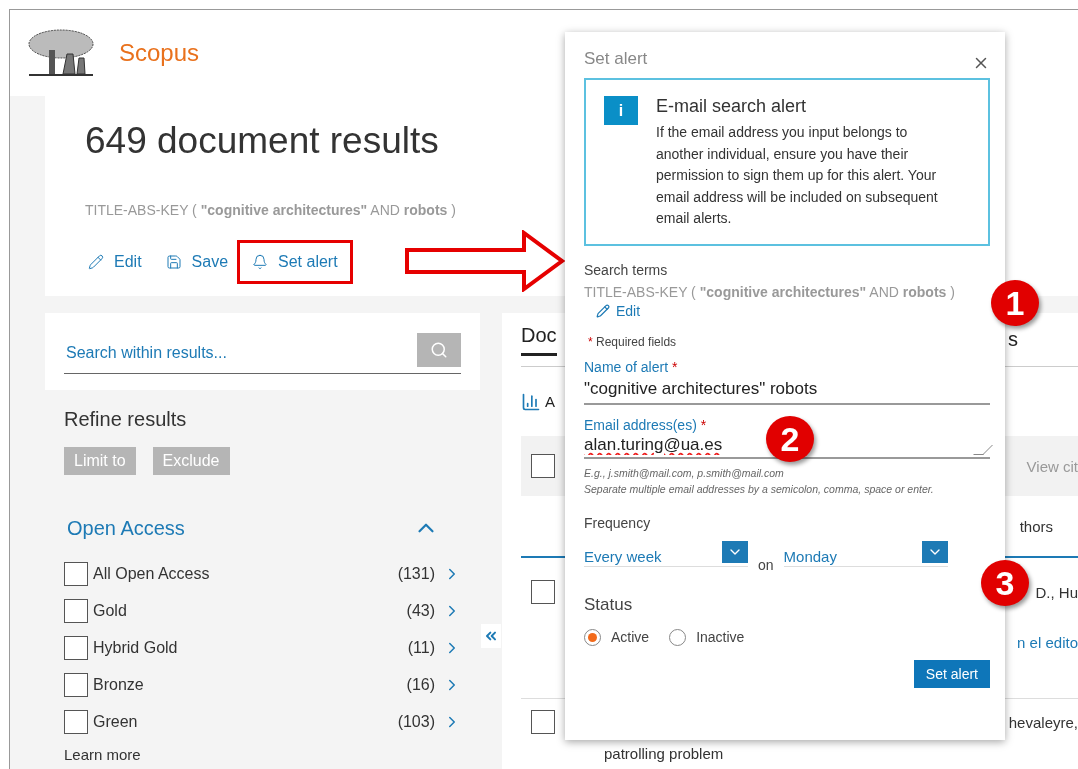  What do you see at coordinates (531, 401) in the screenshot?
I see `bar-chart-icon` at bounding box center [531, 401].